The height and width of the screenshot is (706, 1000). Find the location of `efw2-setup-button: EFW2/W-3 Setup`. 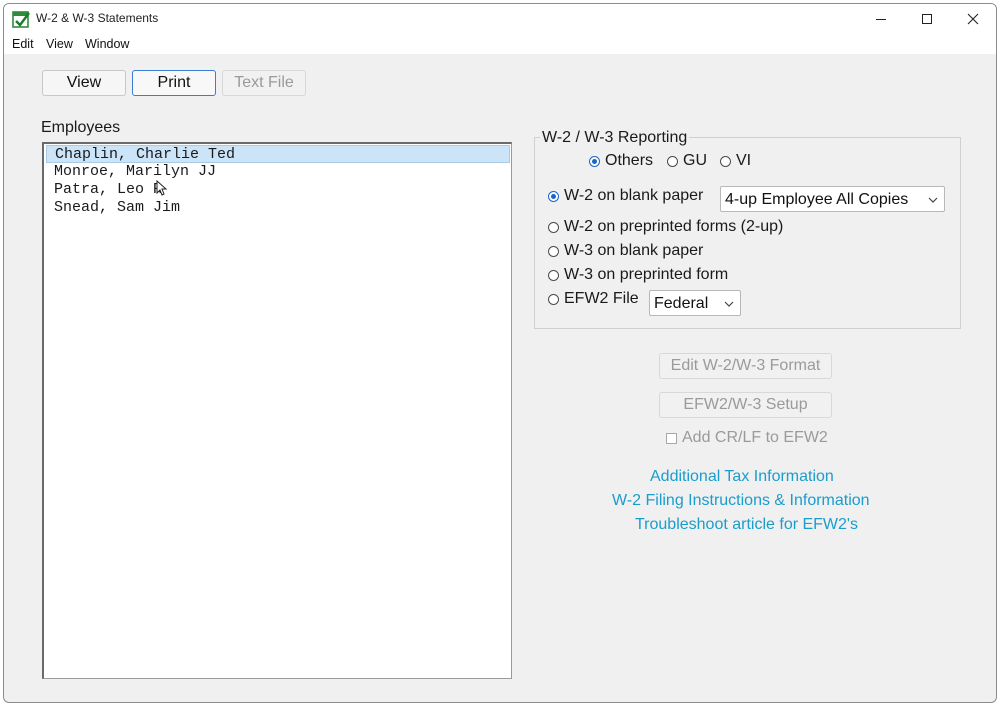

efw2-setup-button: EFW2/W-3 Setup is located at coordinates (745, 405).